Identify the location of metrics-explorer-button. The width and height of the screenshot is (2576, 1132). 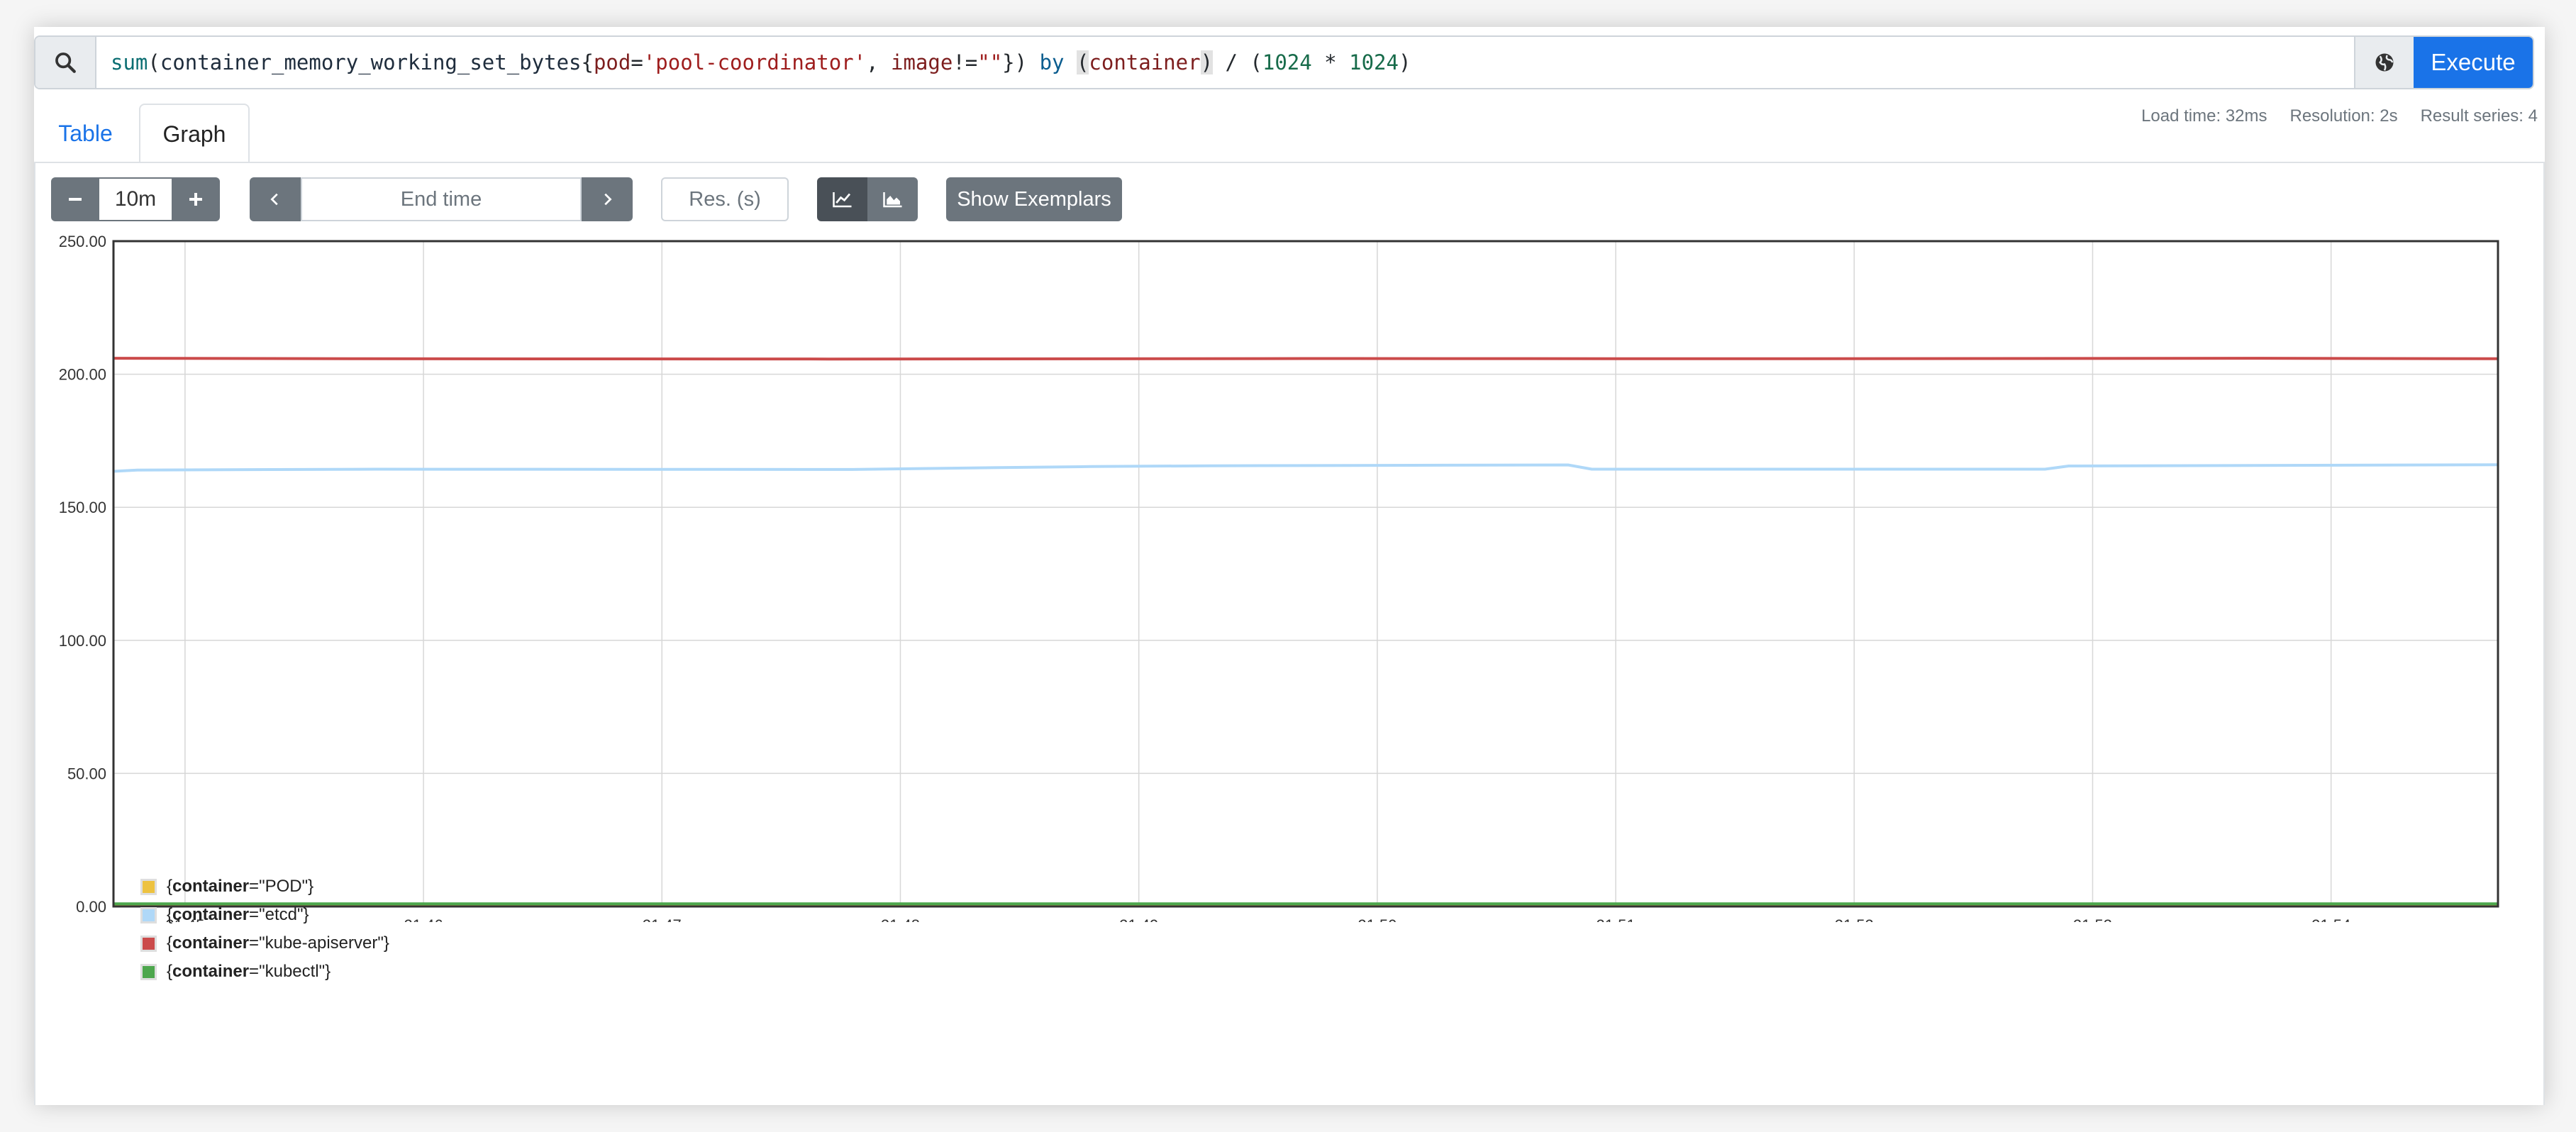
(2384, 62).